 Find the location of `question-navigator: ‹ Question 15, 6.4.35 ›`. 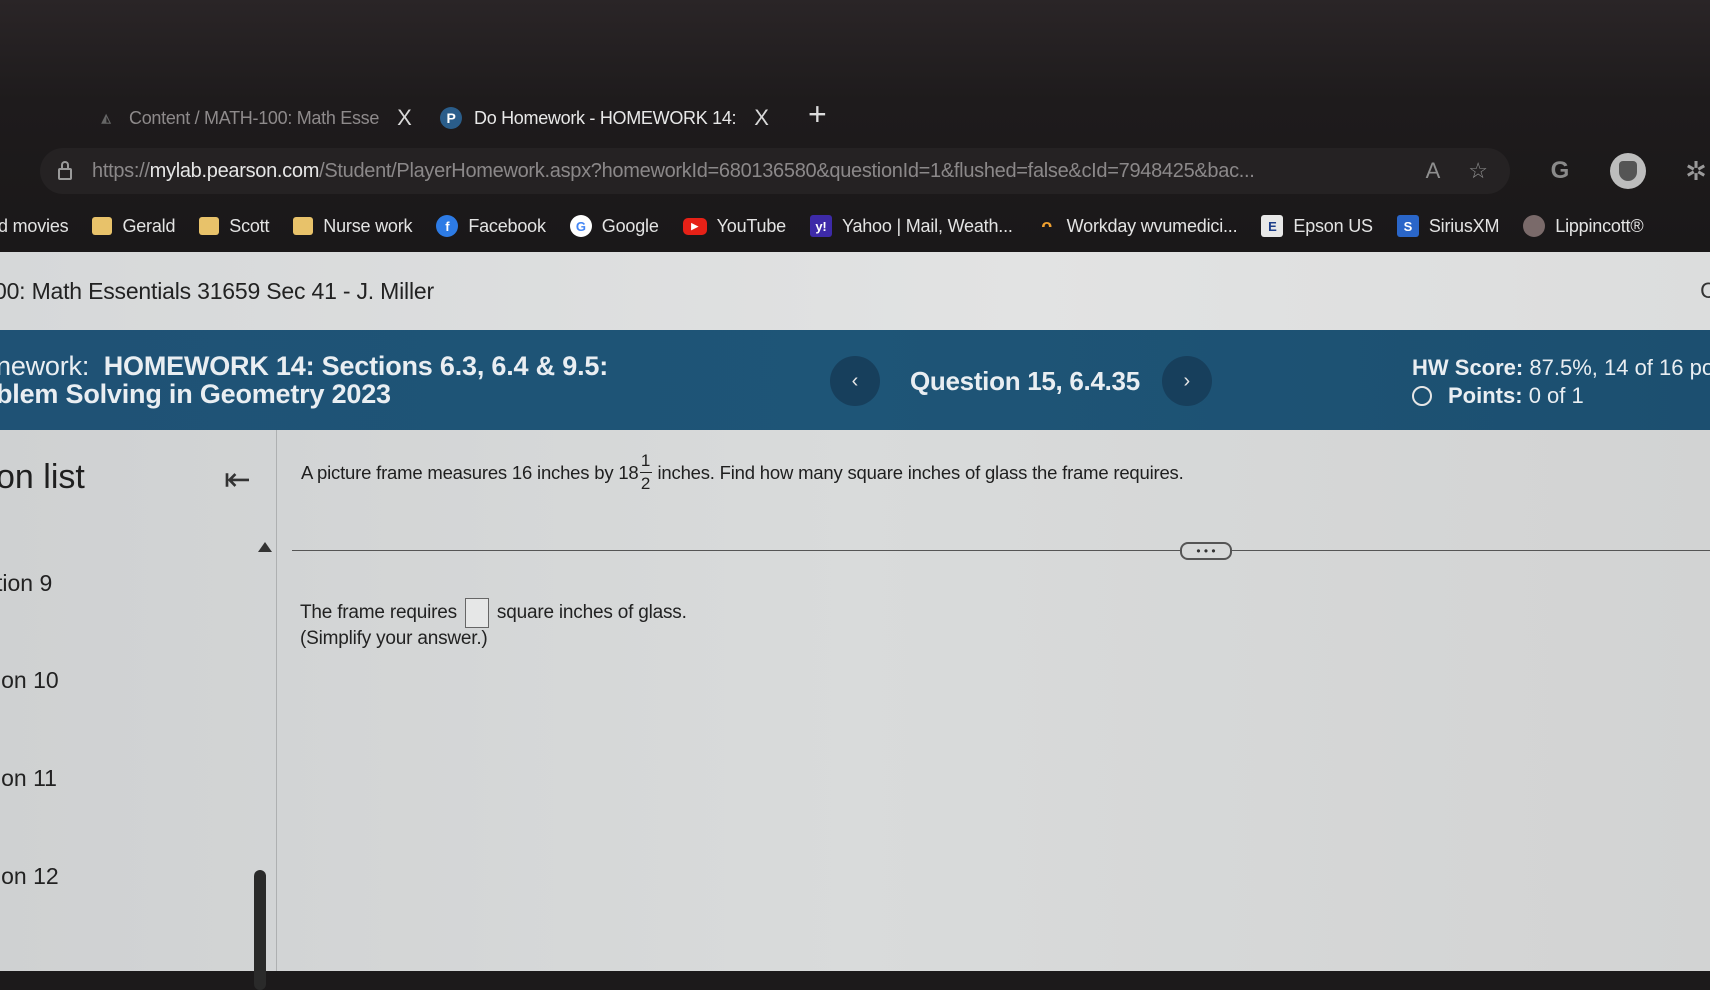

question-navigator: ‹ Question 15, 6.4.35 › is located at coordinates (1021, 381).